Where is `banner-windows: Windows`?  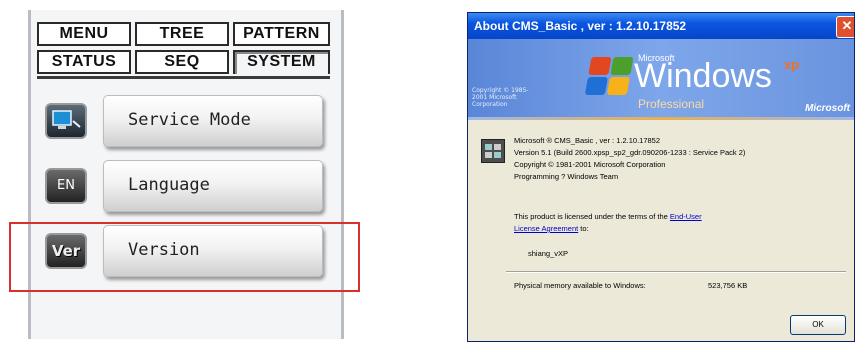 banner-windows: Windows is located at coordinates (703, 76).